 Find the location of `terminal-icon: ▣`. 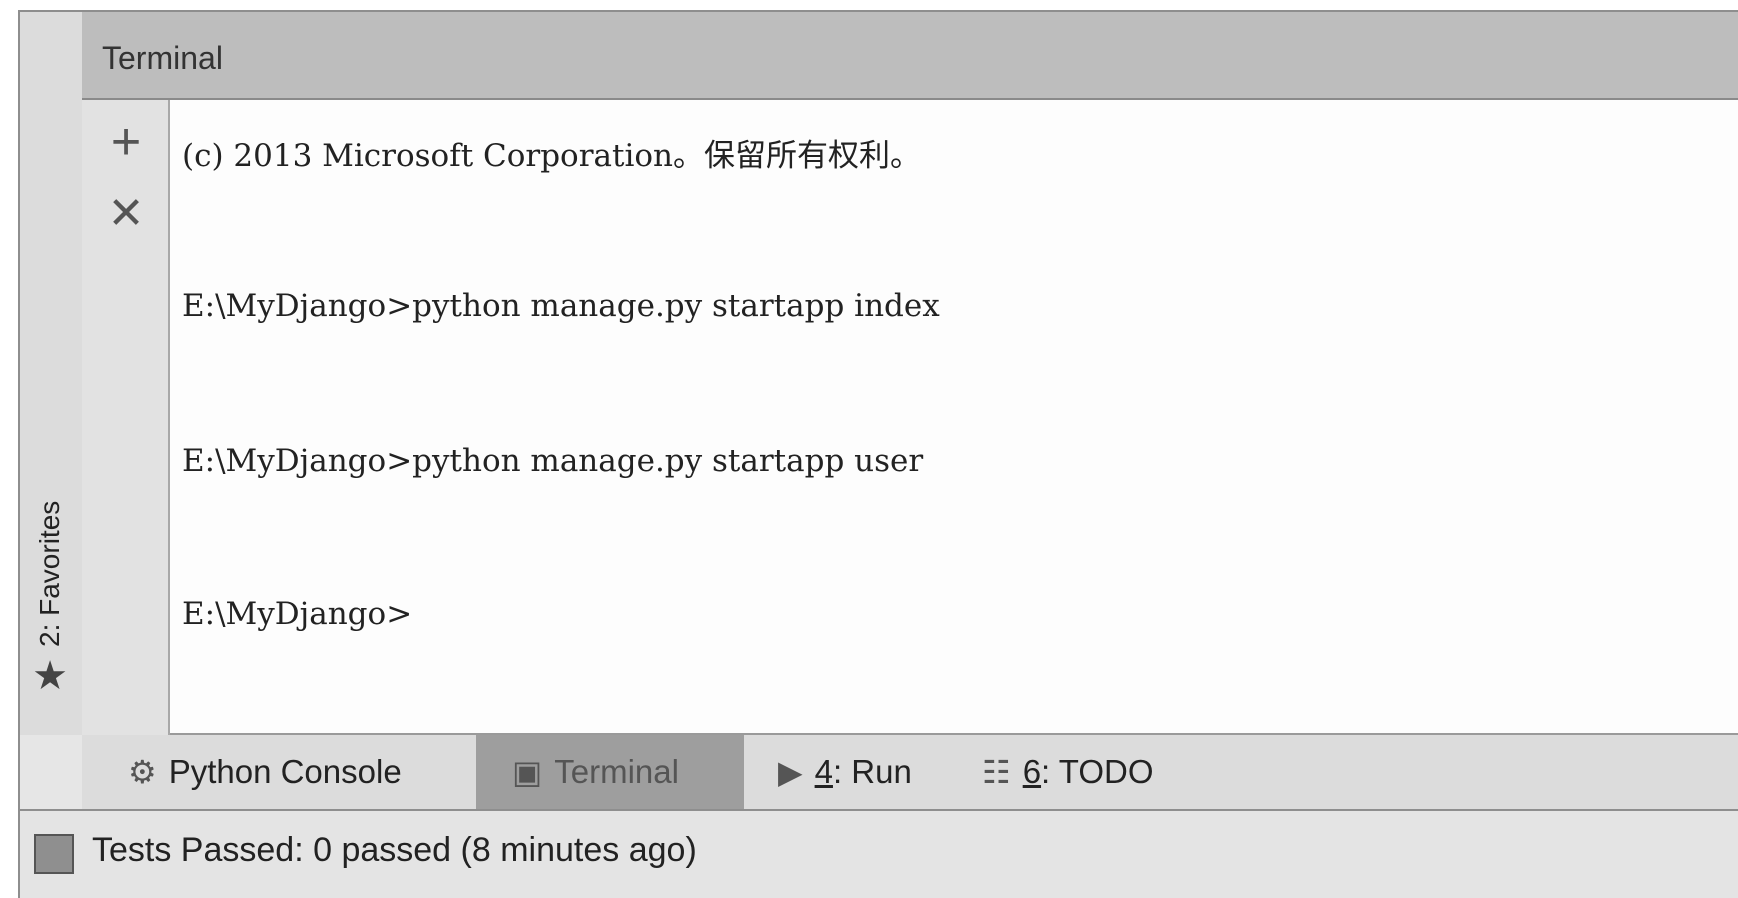

terminal-icon: ▣ is located at coordinates (527, 772).